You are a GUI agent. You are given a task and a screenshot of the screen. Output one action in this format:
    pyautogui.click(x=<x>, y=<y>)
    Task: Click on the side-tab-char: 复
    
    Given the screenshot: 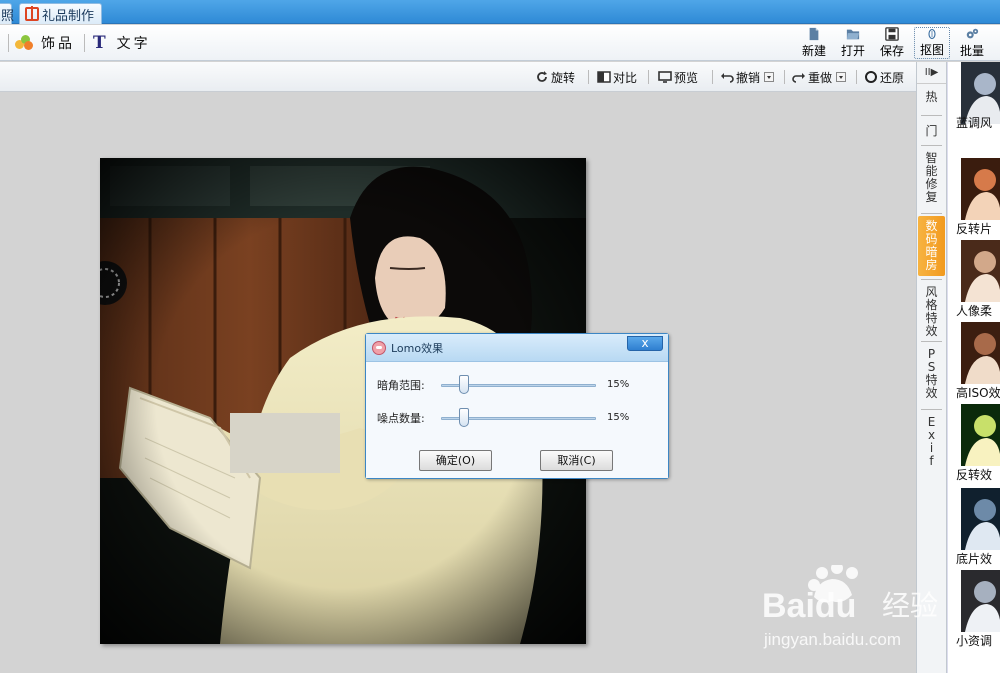 What is the action you would take?
    pyautogui.click(x=931, y=197)
    